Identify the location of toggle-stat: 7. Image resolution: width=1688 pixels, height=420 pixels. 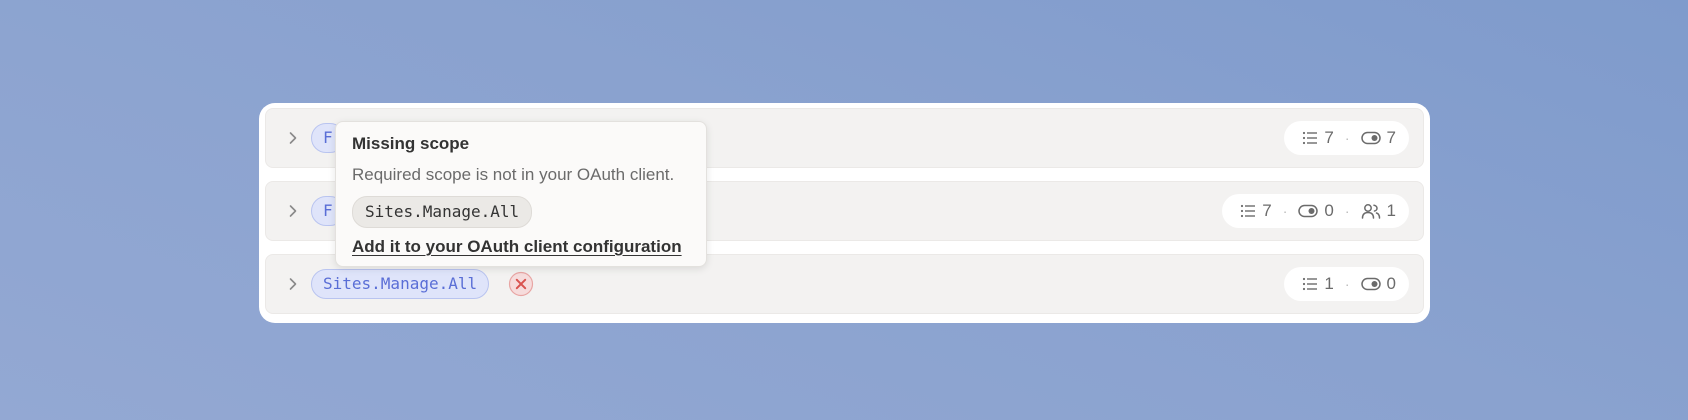
(1378, 138).